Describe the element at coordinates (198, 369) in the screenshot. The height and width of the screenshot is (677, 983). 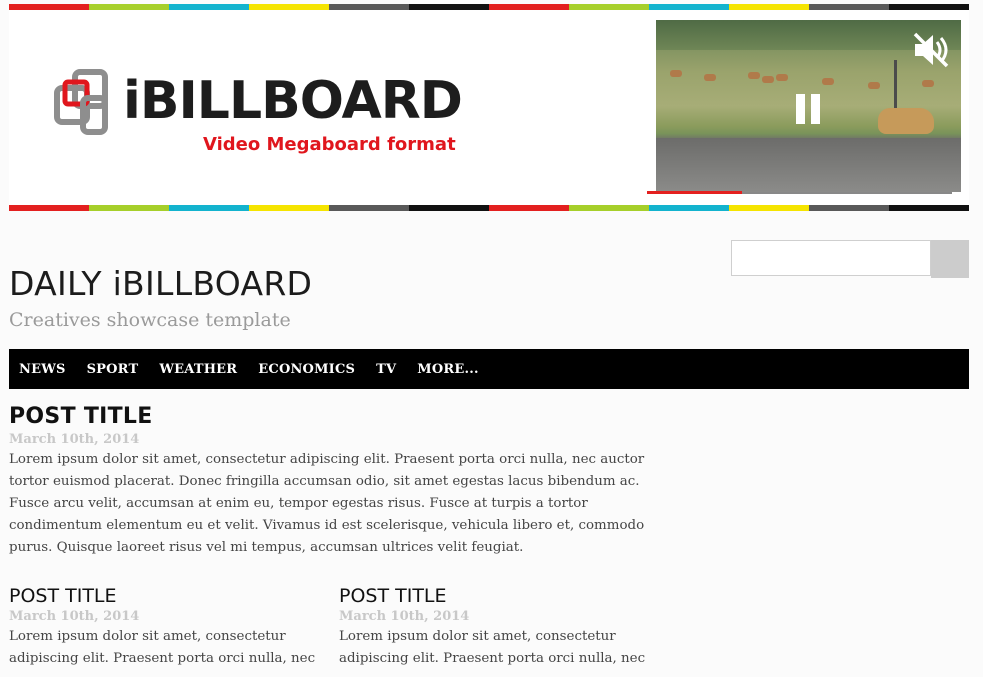
I see `nav-item-weather: WEATHER` at that location.